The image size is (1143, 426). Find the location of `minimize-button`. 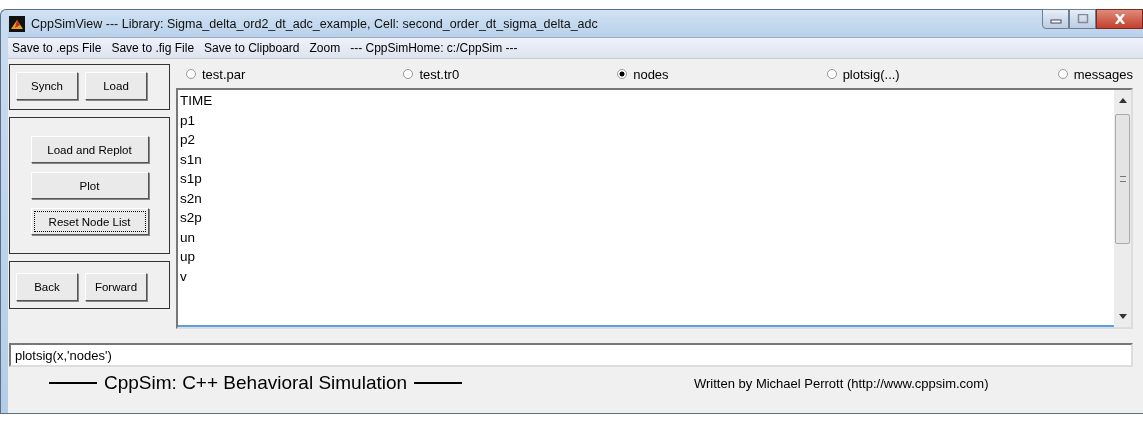

minimize-button is located at coordinates (1055, 19).